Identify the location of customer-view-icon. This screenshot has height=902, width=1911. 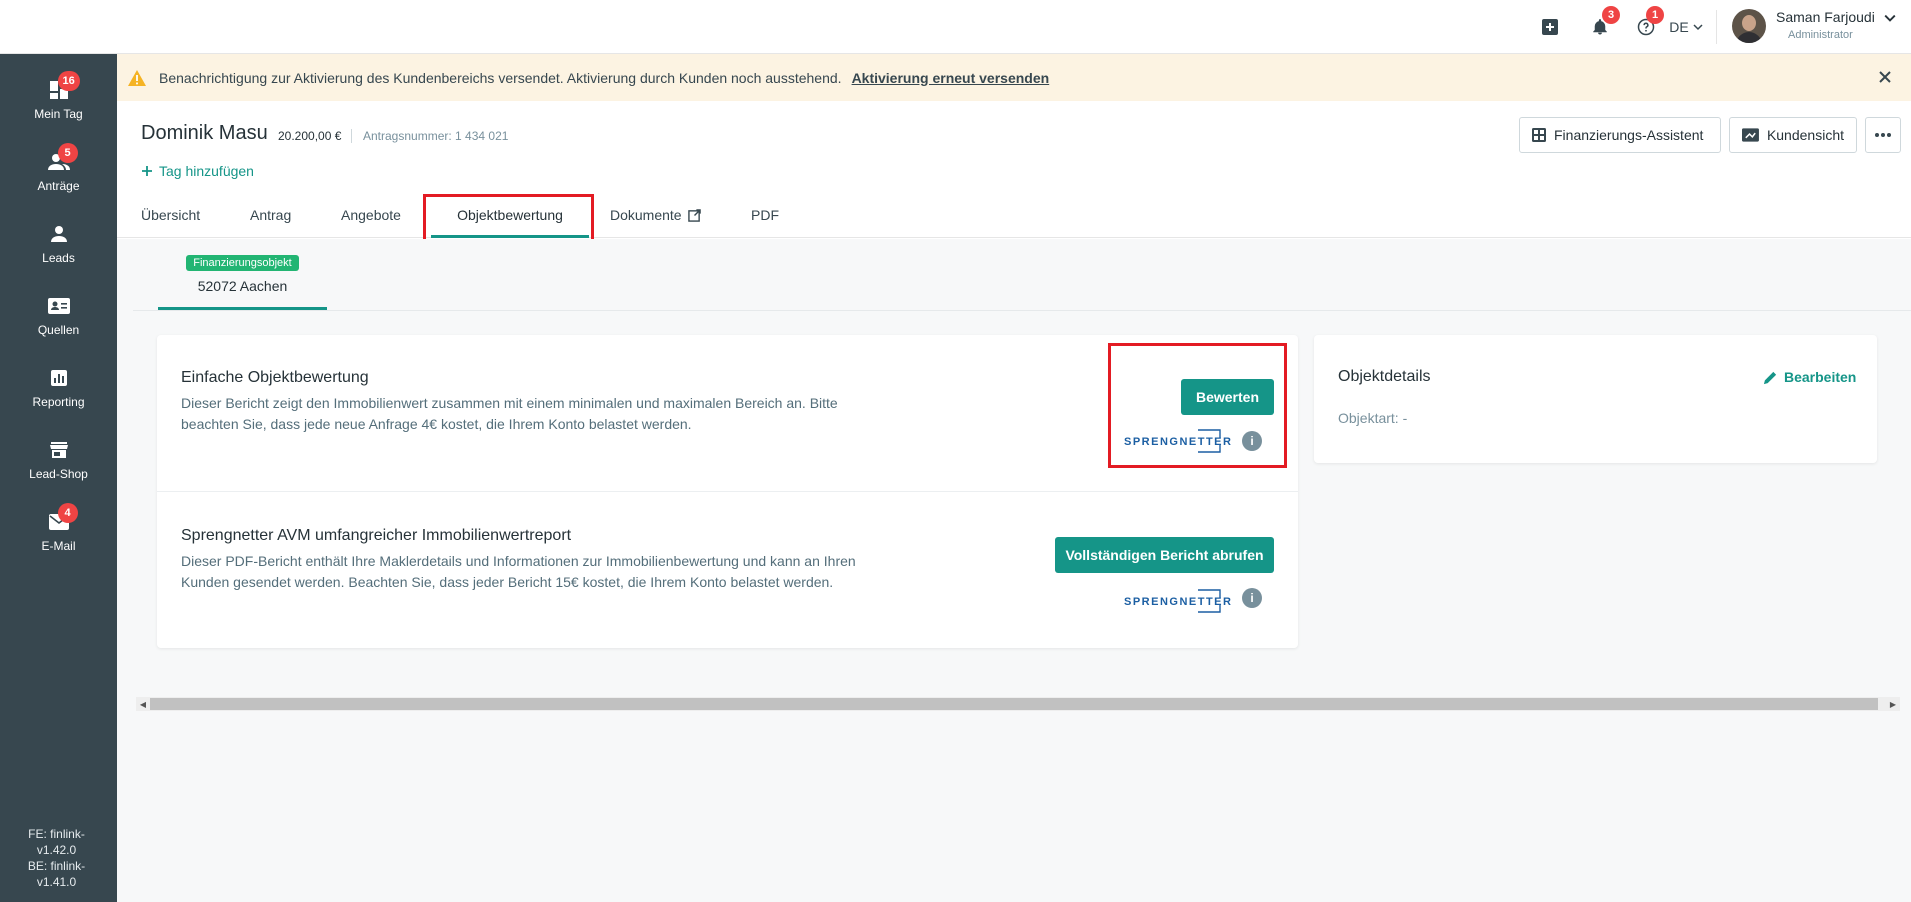
(1750, 135).